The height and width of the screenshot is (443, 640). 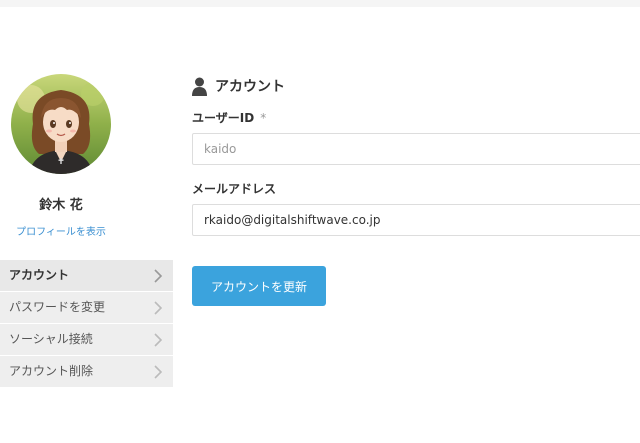 What do you see at coordinates (39, 275) in the screenshot?
I see `sidebar-item-label: アカウント` at bounding box center [39, 275].